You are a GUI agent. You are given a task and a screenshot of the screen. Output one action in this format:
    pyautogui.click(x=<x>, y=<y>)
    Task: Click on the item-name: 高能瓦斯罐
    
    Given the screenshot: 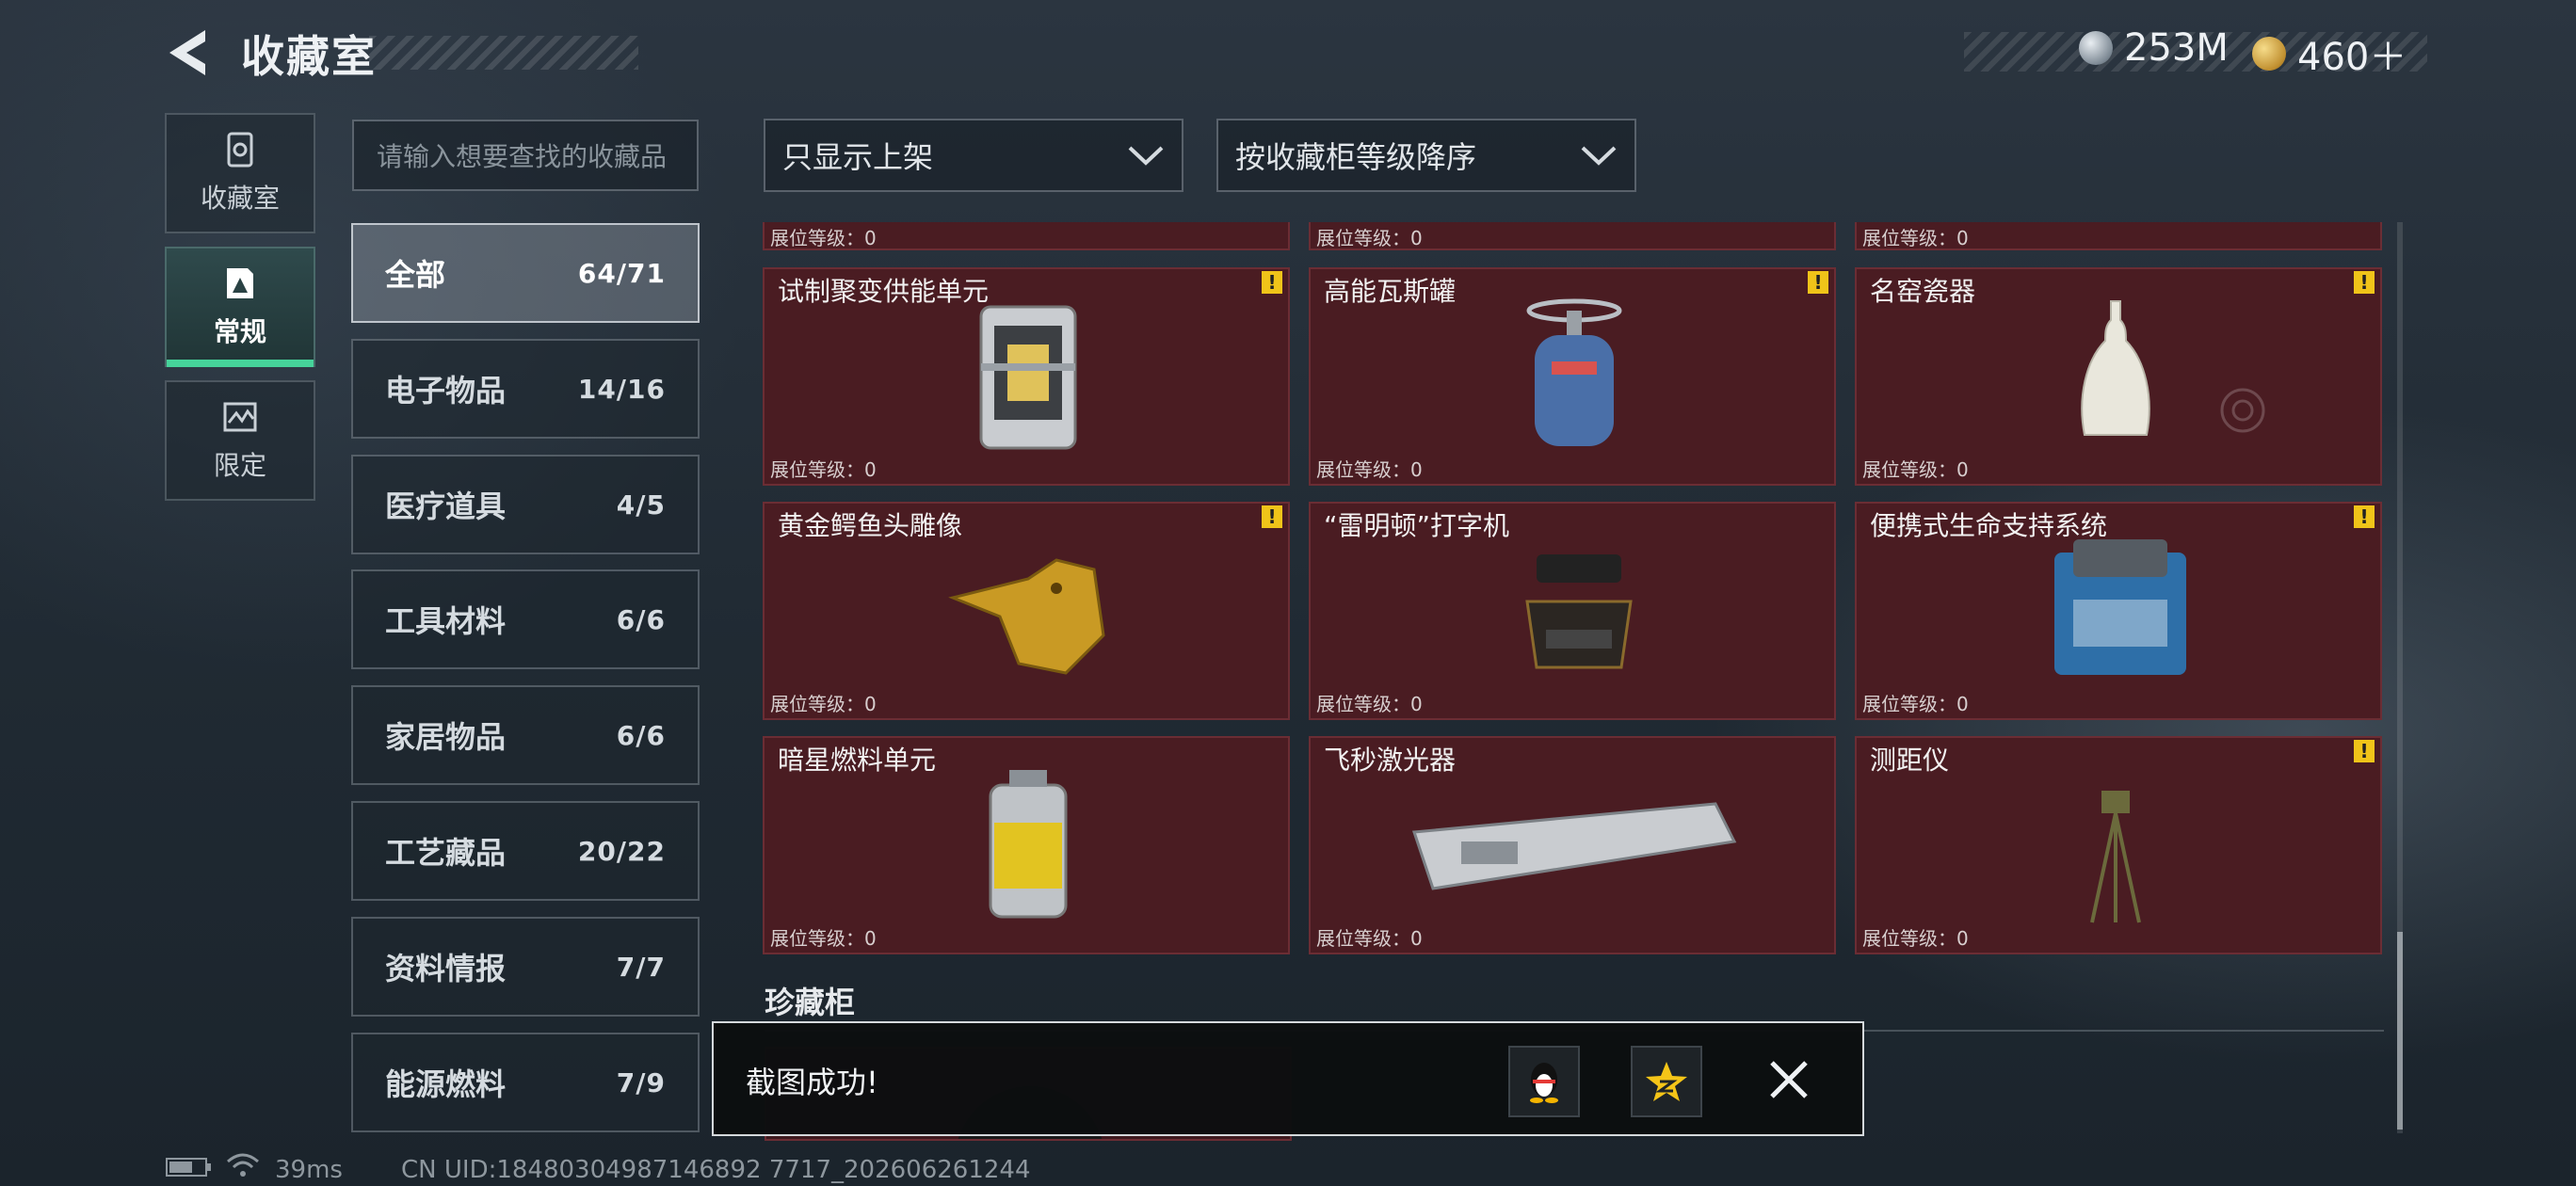 What is the action you would take?
    pyautogui.click(x=1390, y=291)
    